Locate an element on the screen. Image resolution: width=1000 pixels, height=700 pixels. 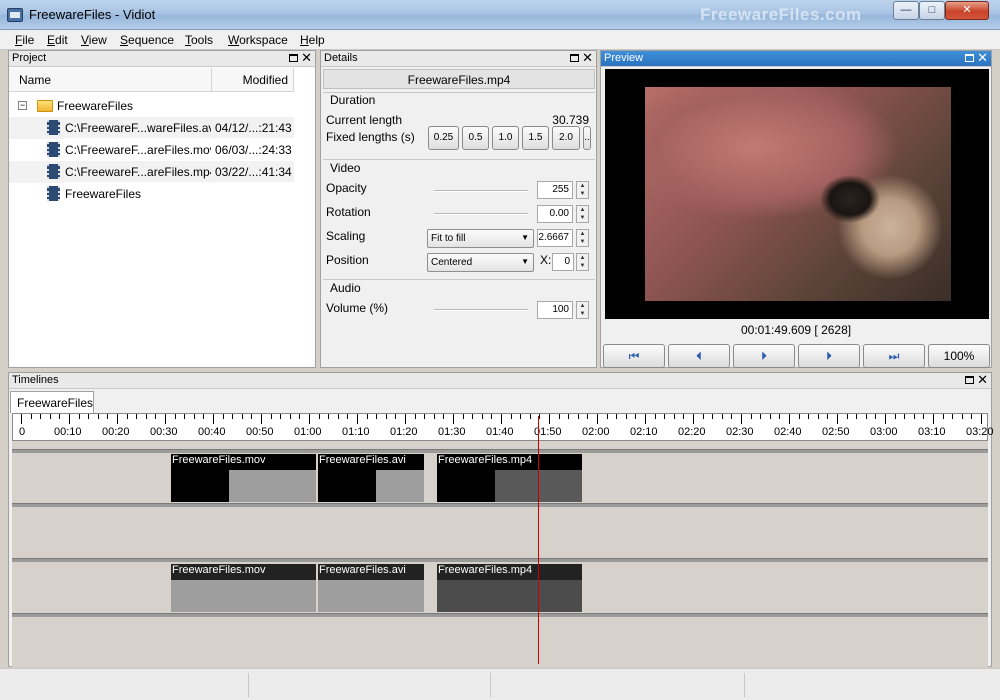
audio-clip: FreewareFiles.mov is located at coordinates (243, 588).